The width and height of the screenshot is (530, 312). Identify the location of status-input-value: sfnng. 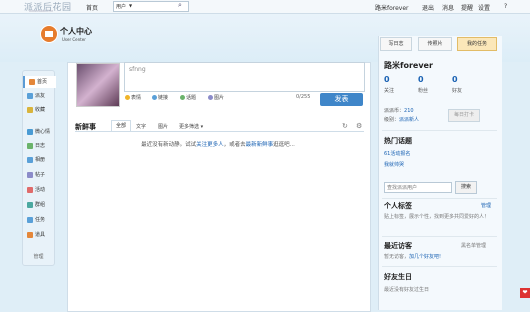
(137, 69).